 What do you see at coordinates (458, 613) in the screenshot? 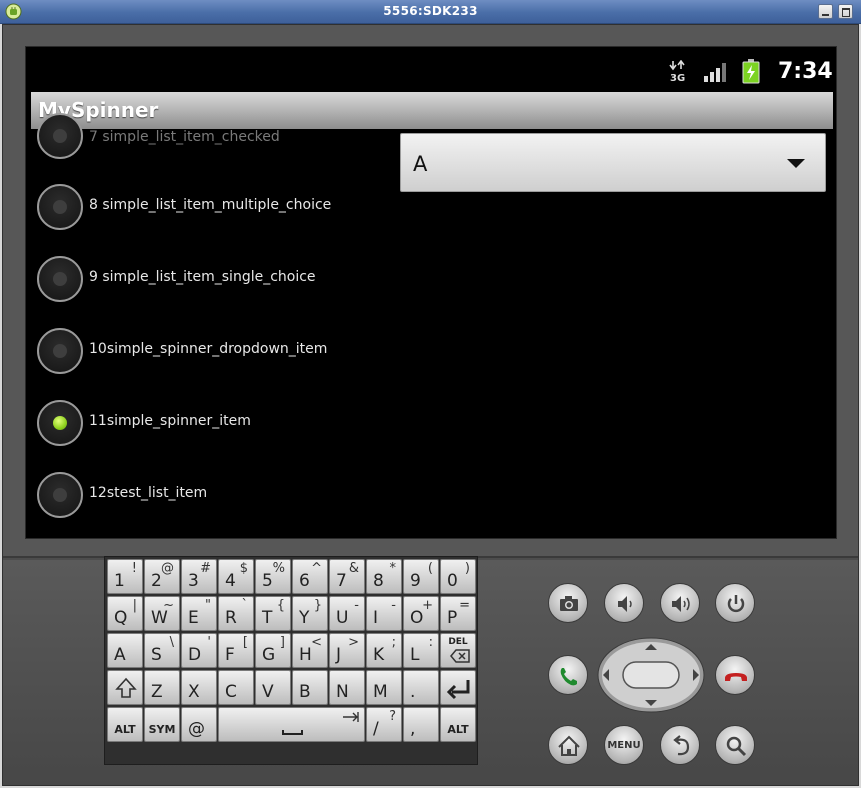
I see `key-p: P =` at bounding box center [458, 613].